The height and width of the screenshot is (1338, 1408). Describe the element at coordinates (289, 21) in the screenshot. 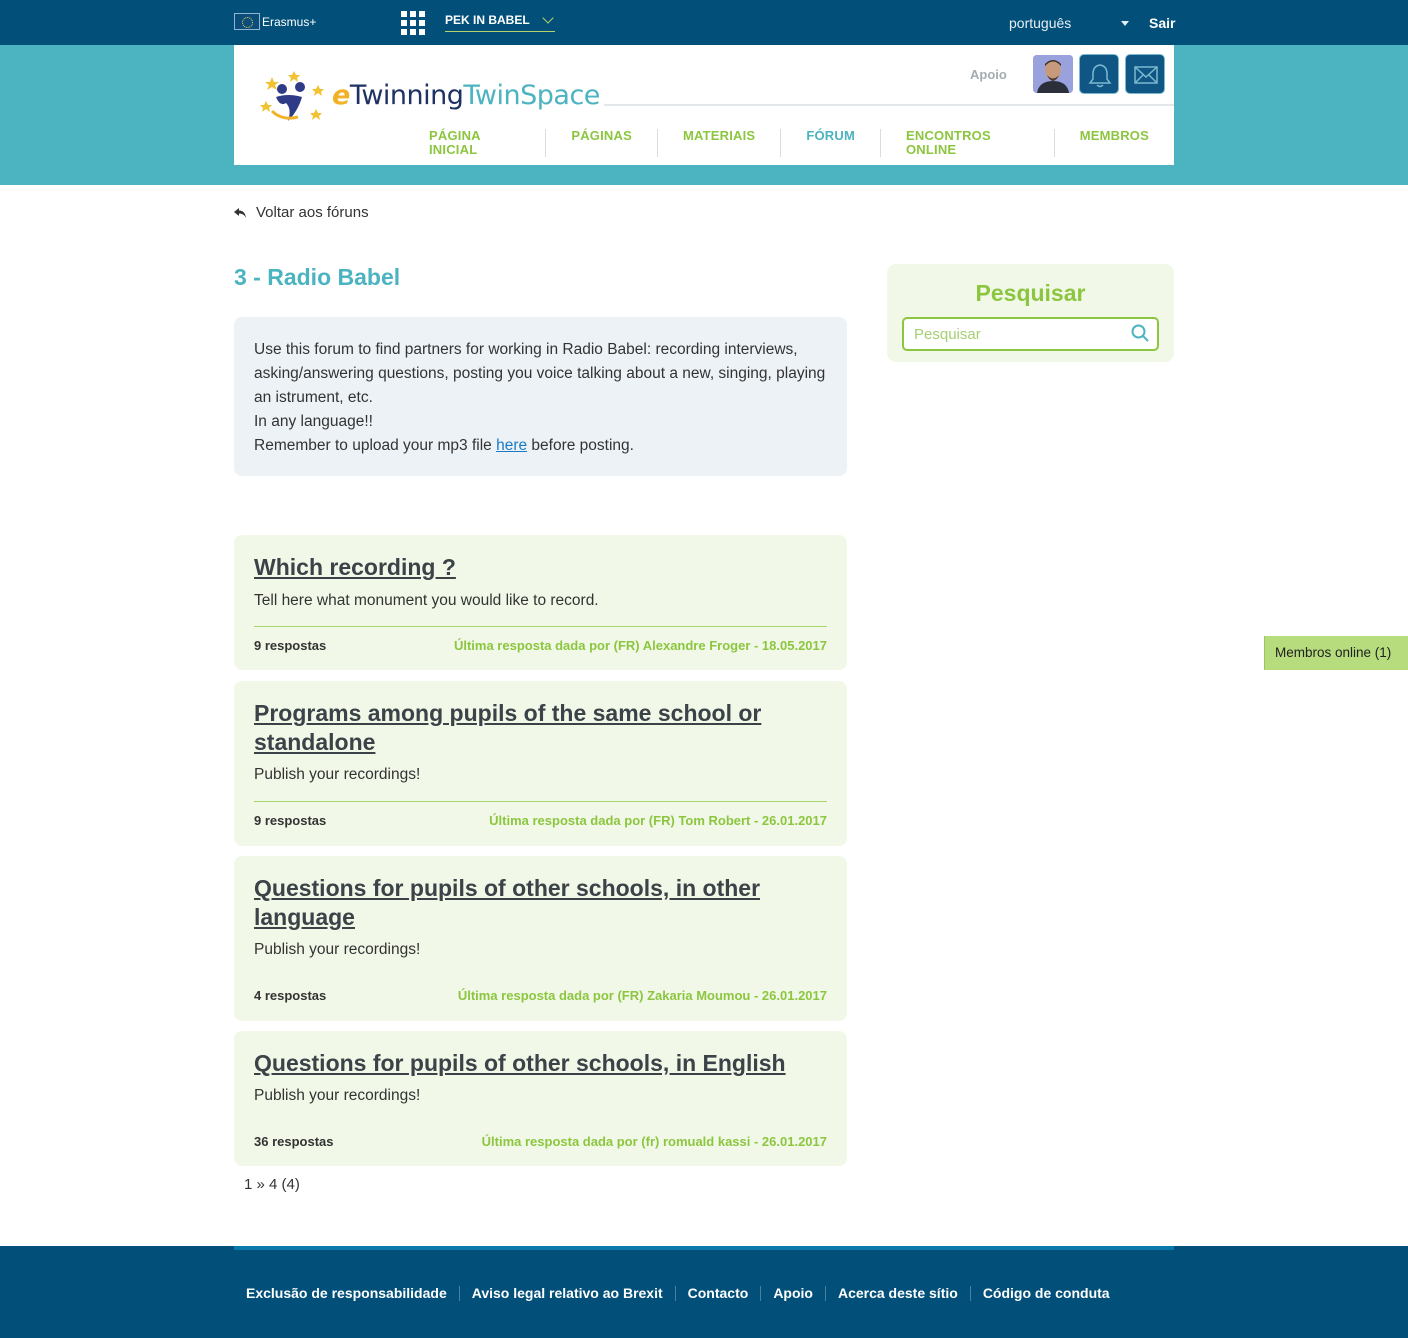

I see `erasmus-label: Erasmus+` at that location.